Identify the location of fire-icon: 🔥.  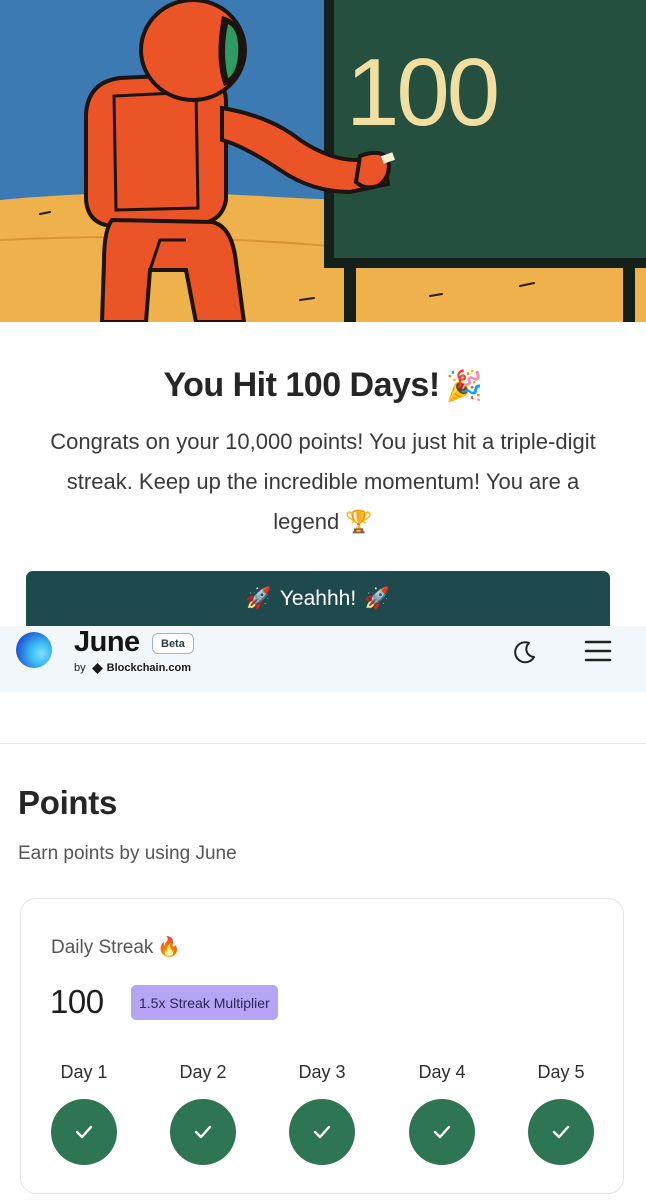
(169, 947).